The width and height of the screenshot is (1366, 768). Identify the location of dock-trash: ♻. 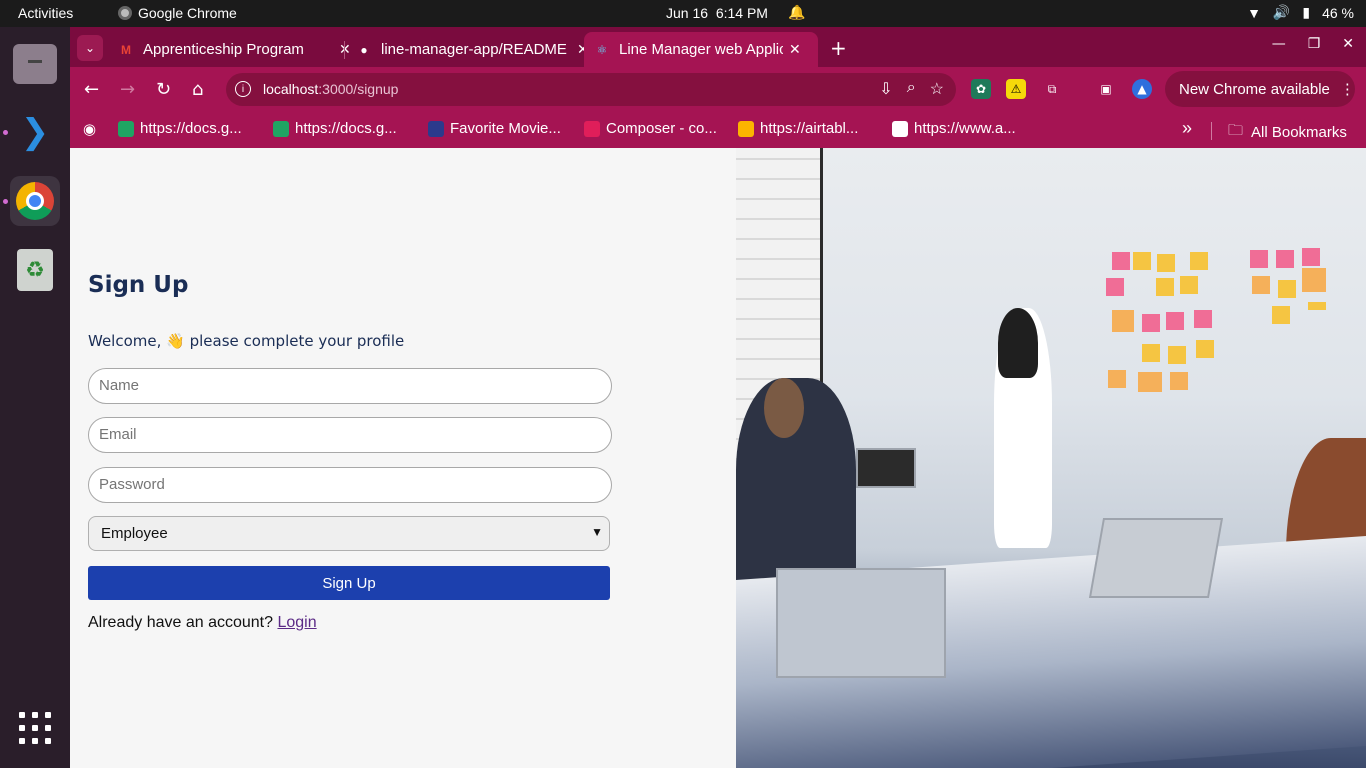
(35, 270).